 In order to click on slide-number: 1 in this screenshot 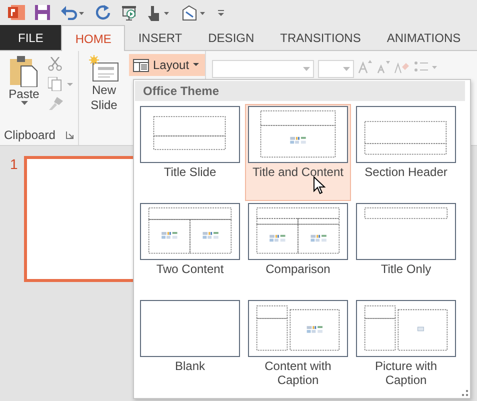, I will do `click(14, 165)`.